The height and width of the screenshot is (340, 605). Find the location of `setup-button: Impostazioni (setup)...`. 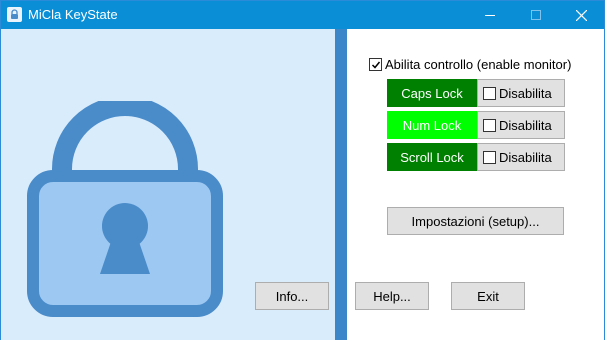

setup-button: Impostazioni (setup)... is located at coordinates (475, 221).